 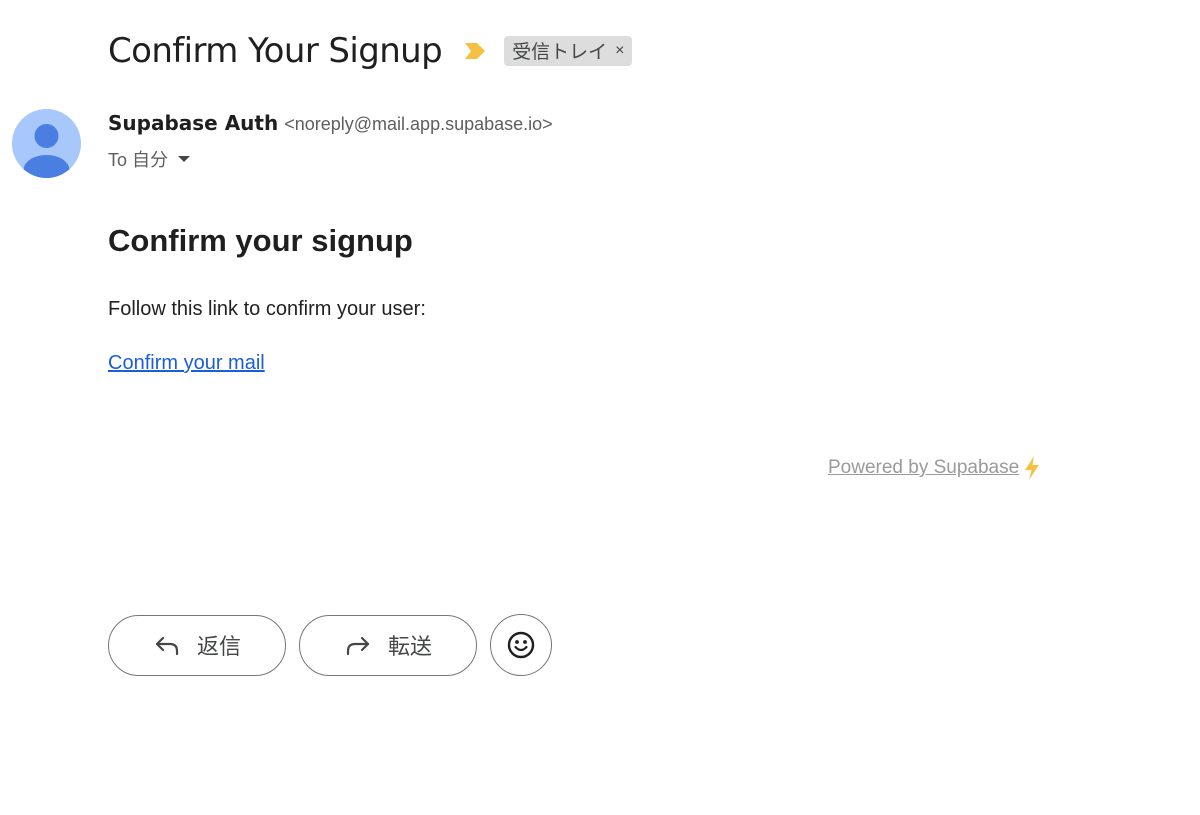 What do you see at coordinates (186, 363) in the screenshot?
I see `confirm-mail-link: Confirm your mail` at bounding box center [186, 363].